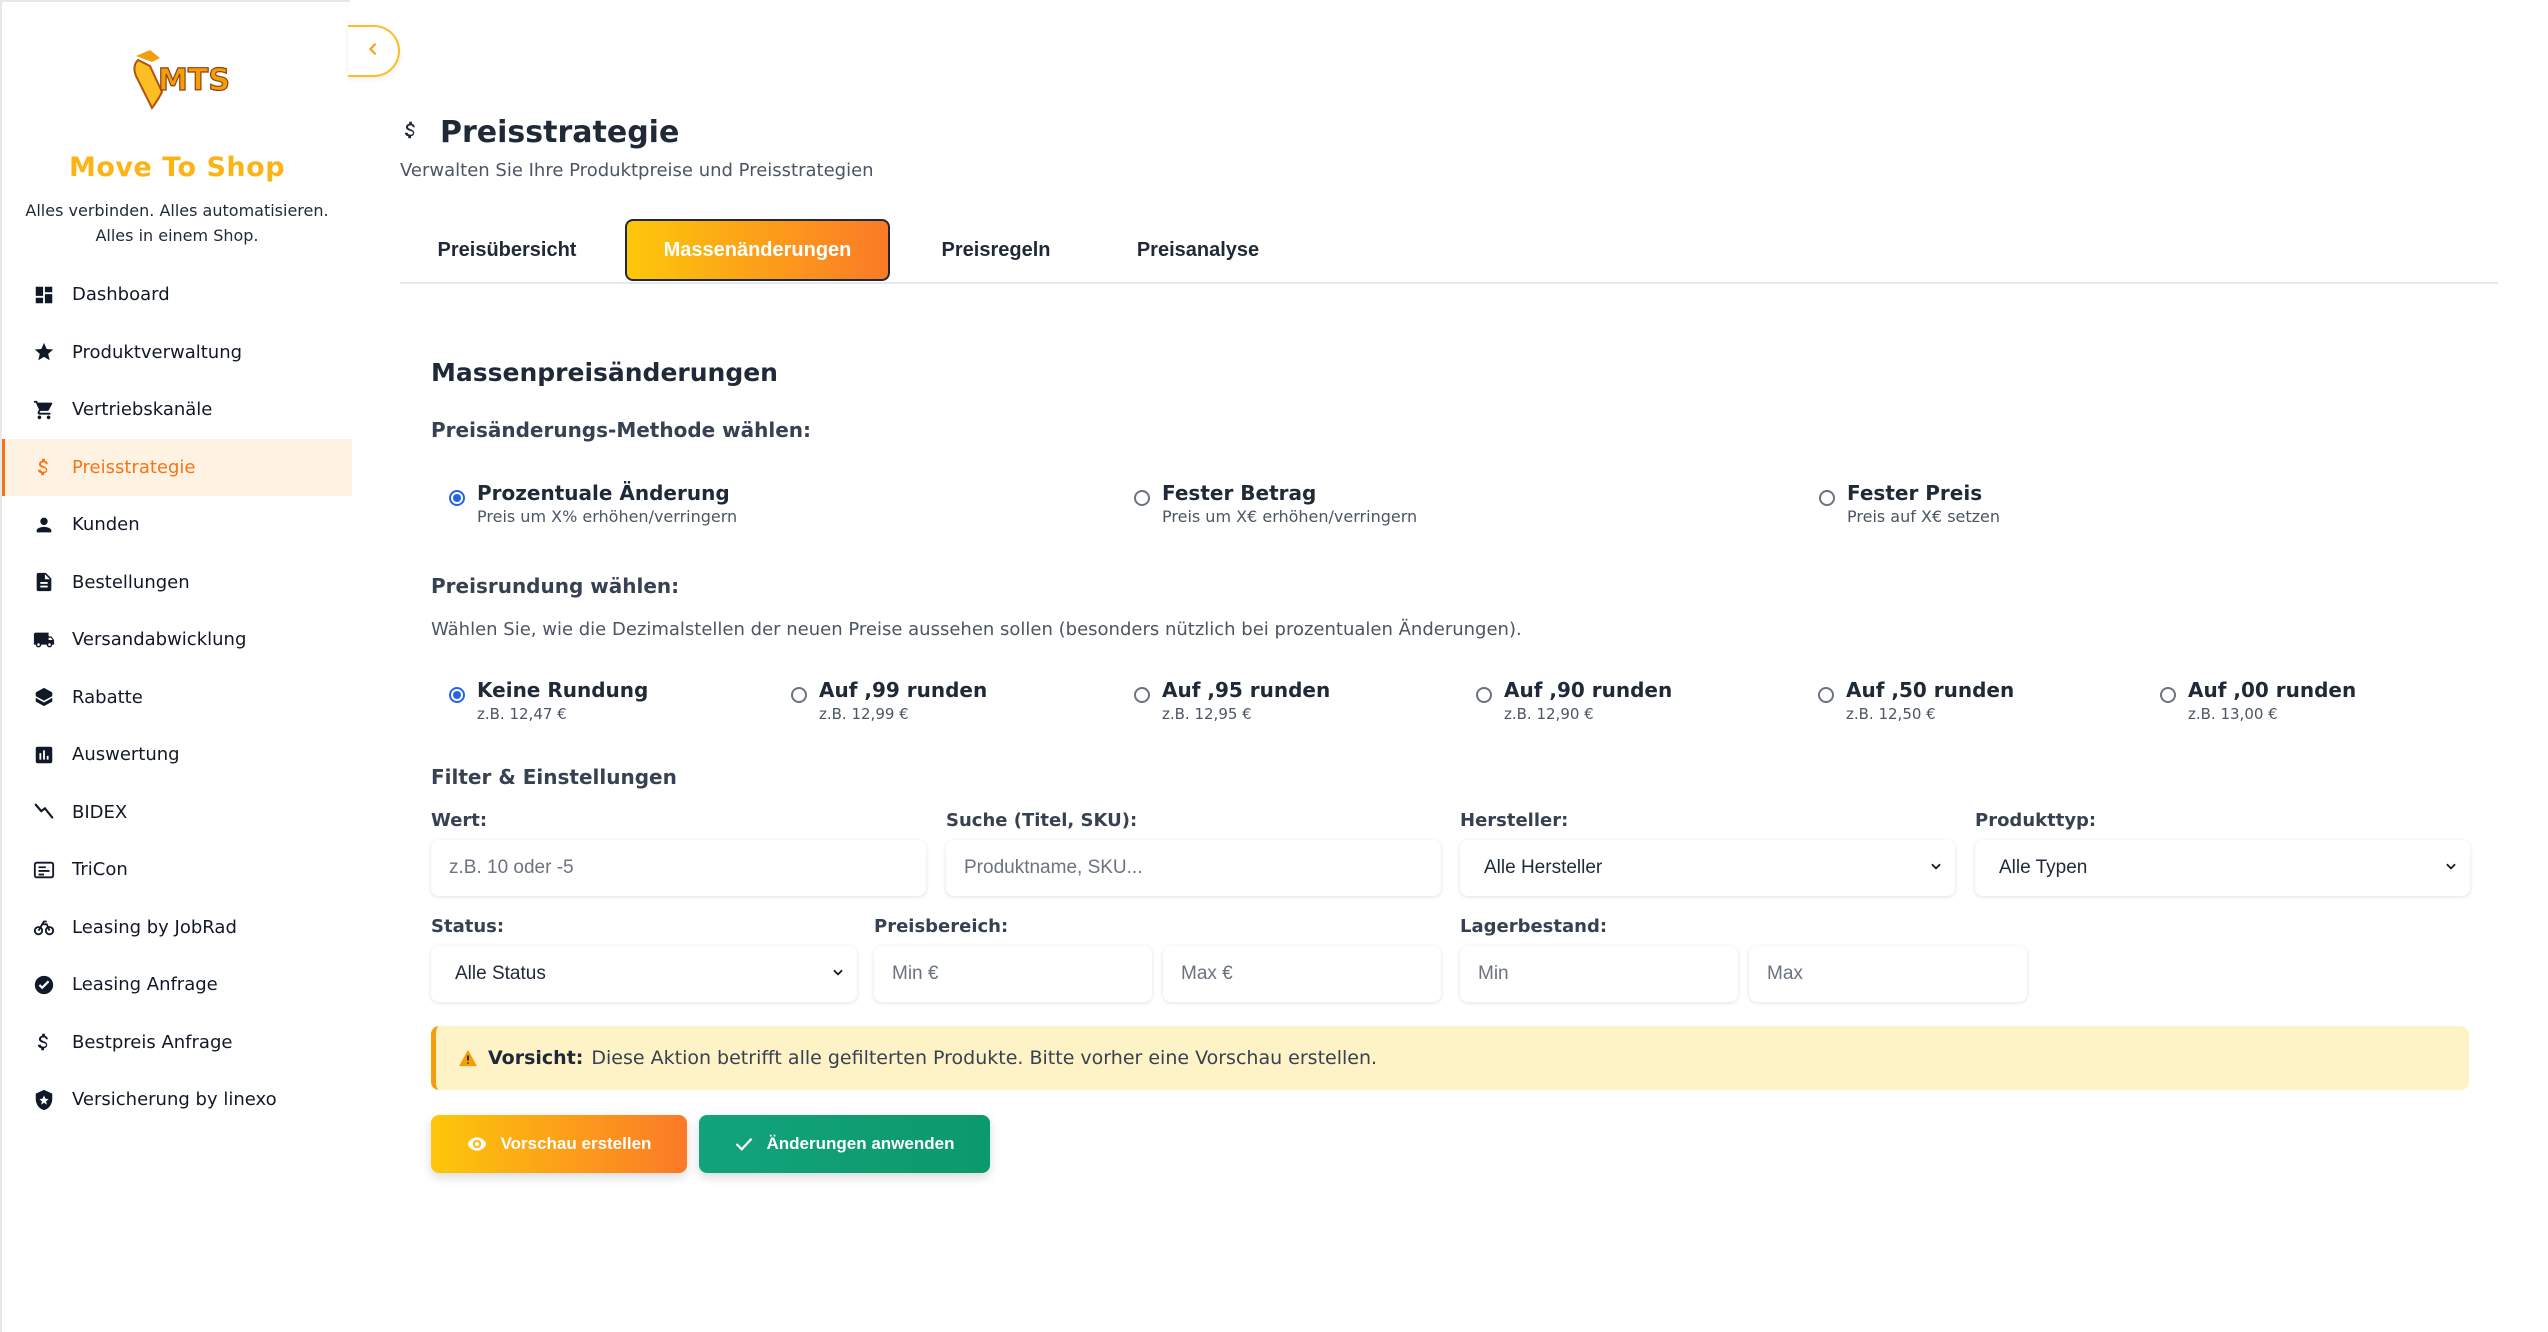 The width and height of the screenshot is (2548, 1332). What do you see at coordinates (157, 352) in the screenshot?
I see `sidebar-item-label: Produktverwaltung` at bounding box center [157, 352].